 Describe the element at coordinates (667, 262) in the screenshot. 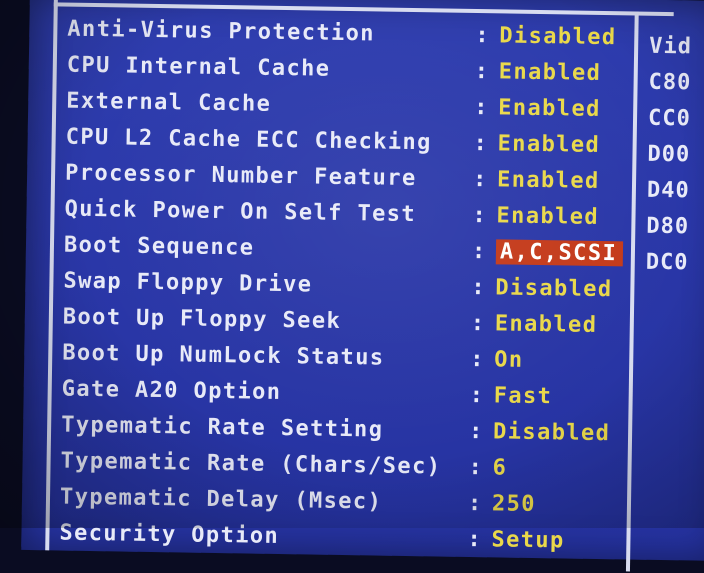

I see `shadow-address: DC0` at that location.